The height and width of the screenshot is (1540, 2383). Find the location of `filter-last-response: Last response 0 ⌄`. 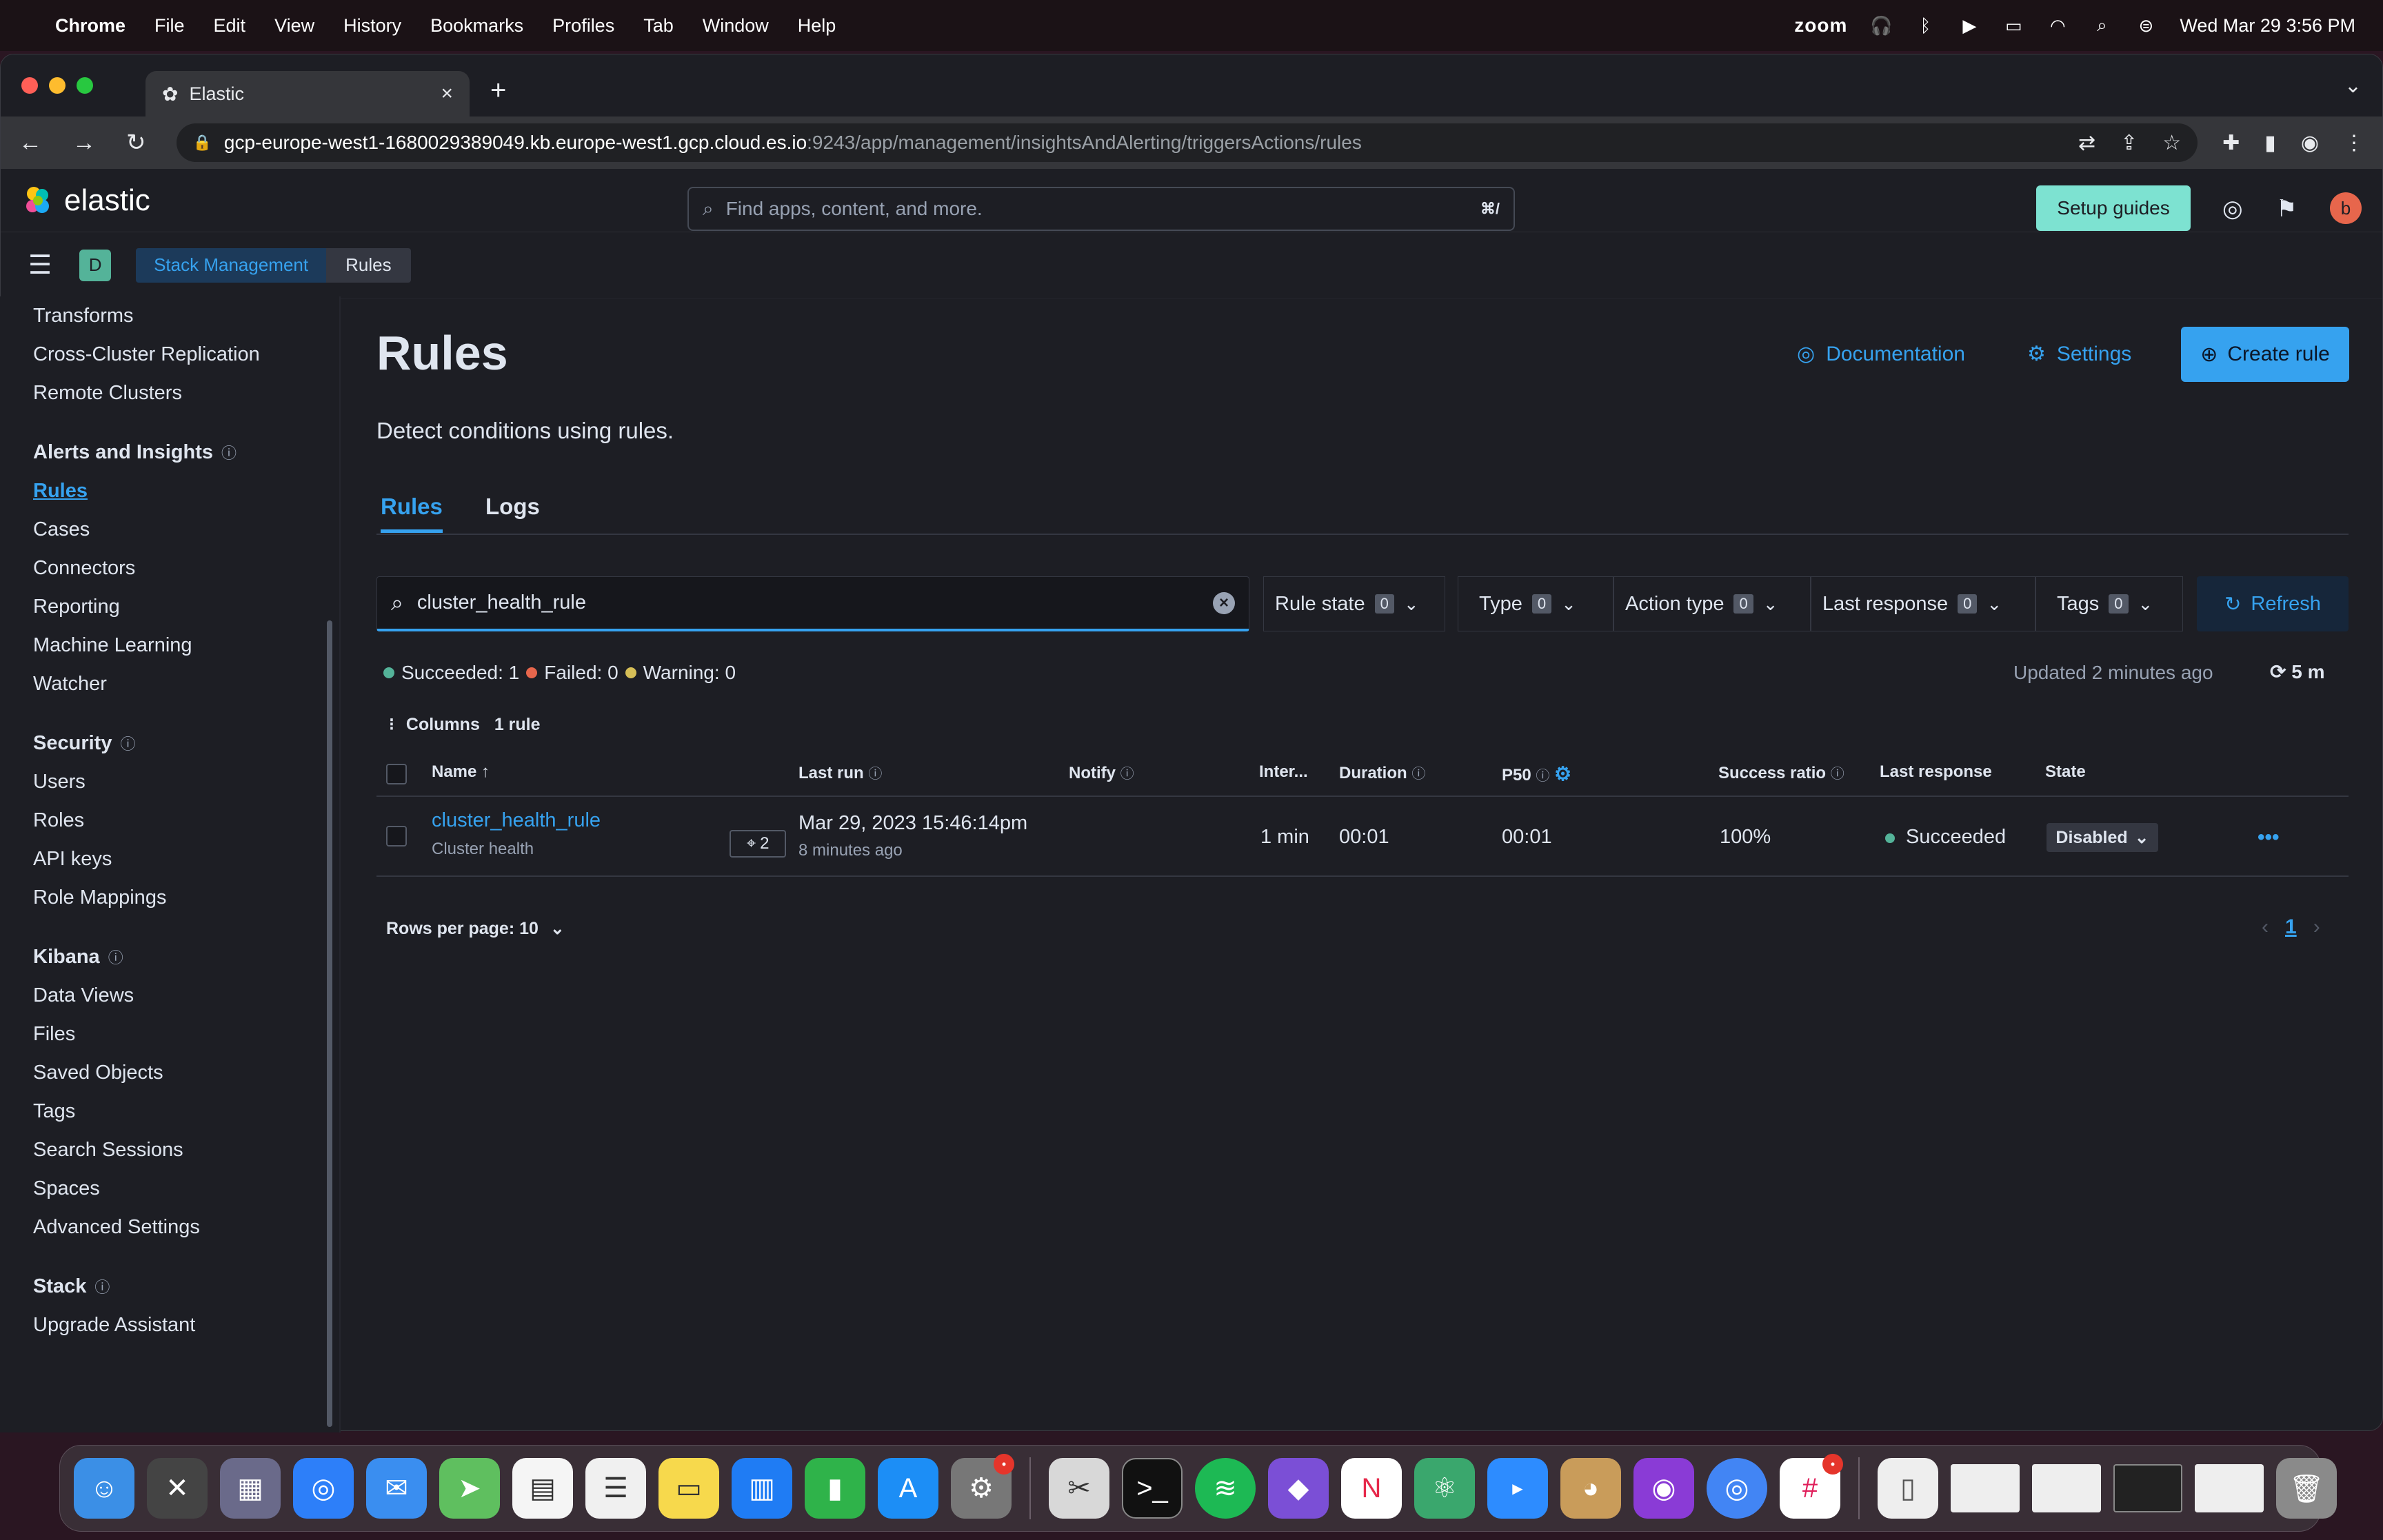

filter-last-response: Last response 0 ⌄ is located at coordinates (1923, 604).